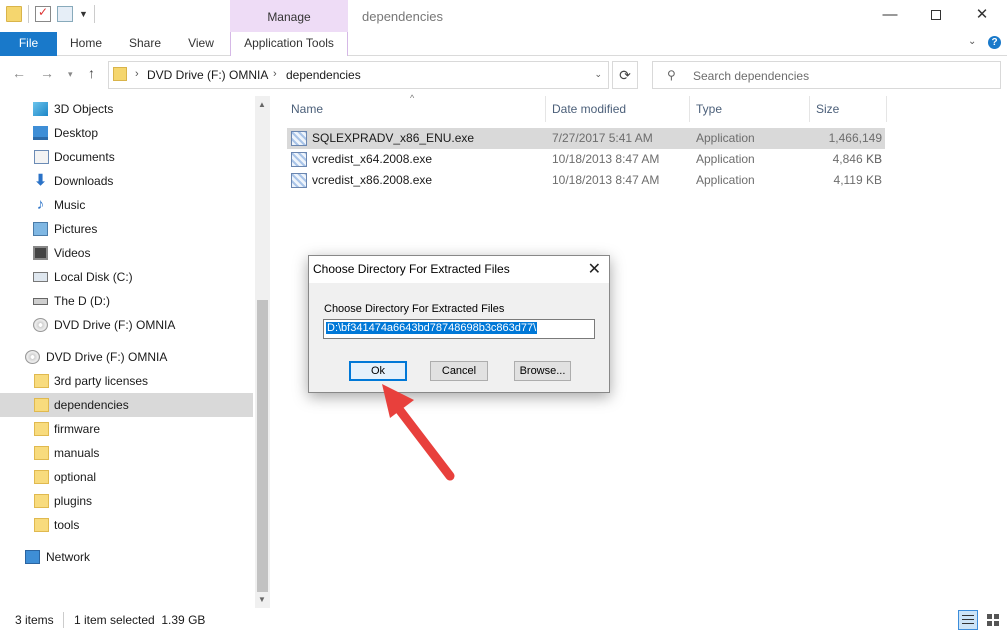 Image resolution: width=1007 pixels, height=632 pixels. I want to click on large-icons-view-icon, so click(993, 620).